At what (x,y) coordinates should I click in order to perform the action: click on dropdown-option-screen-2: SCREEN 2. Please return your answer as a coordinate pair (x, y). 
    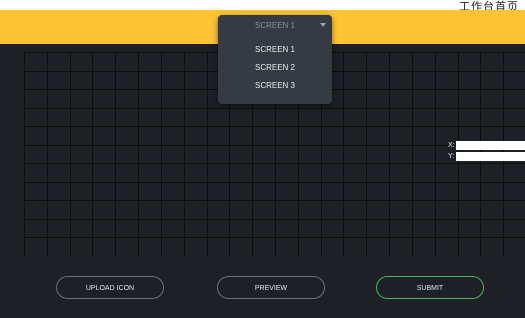
    Looking at the image, I should click on (275, 68).